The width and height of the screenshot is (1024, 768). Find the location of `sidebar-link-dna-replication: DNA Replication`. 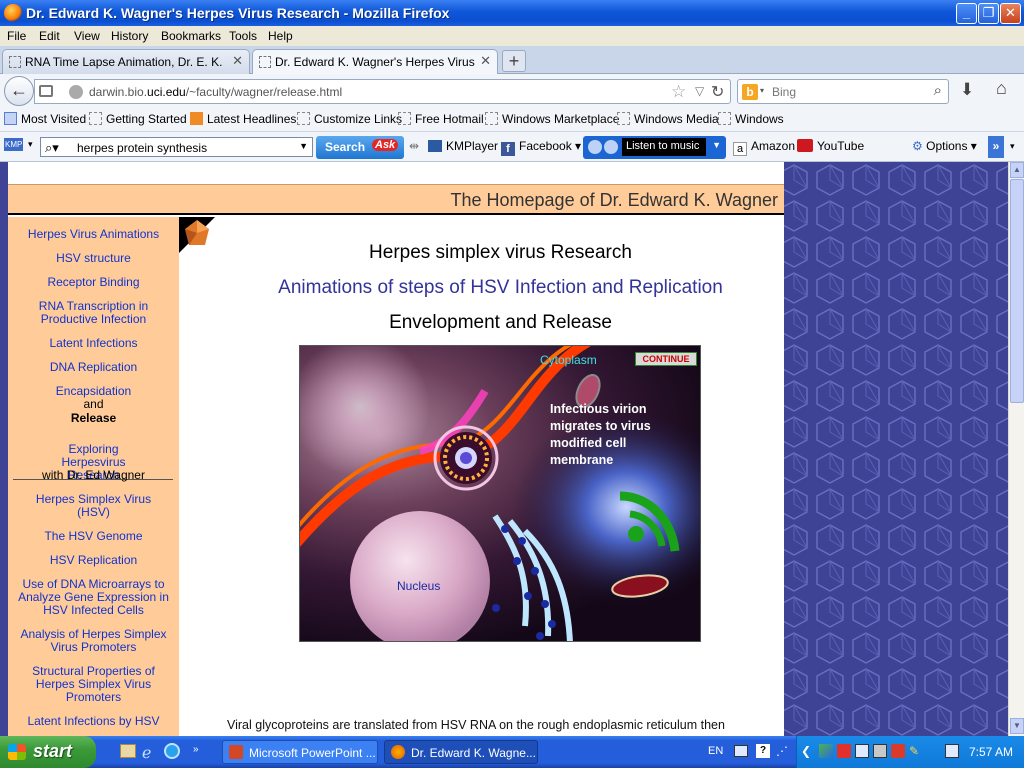

sidebar-link-dna-replication: DNA Replication is located at coordinates (93, 367).